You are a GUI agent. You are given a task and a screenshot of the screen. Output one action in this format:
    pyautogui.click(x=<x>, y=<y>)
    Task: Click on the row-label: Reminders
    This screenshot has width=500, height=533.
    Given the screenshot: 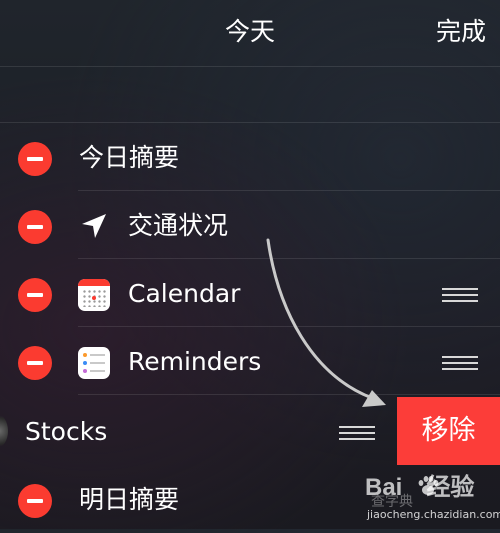 What is the action you would take?
    pyautogui.click(x=195, y=361)
    